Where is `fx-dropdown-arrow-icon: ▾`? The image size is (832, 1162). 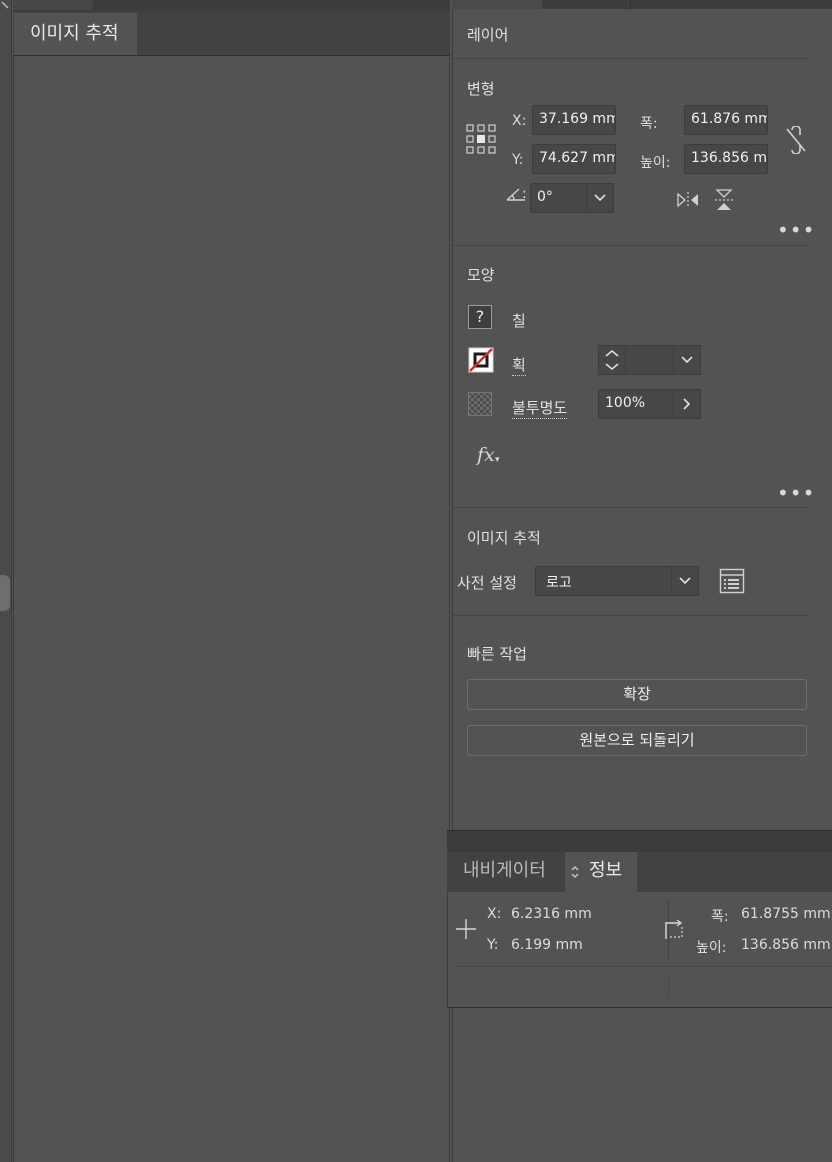
fx-dropdown-arrow-icon: ▾ is located at coordinates (497, 460).